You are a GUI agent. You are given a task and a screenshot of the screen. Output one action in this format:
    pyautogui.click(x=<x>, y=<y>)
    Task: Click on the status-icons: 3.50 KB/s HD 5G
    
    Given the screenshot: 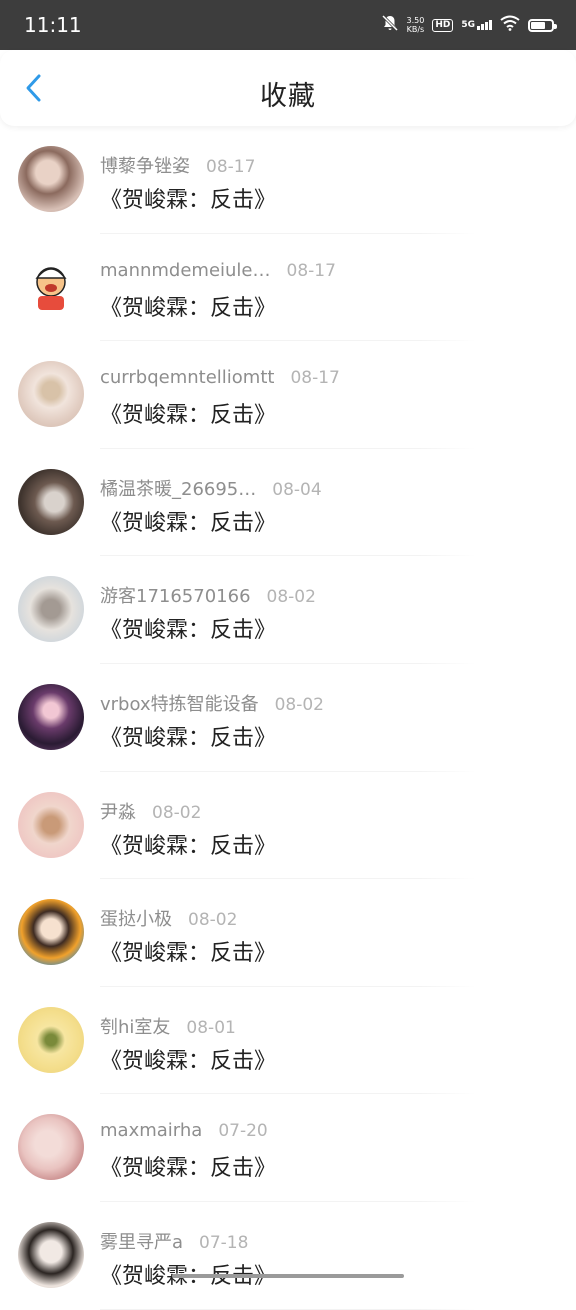 What is the action you would take?
    pyautogui.click(x=469, y=25)
    